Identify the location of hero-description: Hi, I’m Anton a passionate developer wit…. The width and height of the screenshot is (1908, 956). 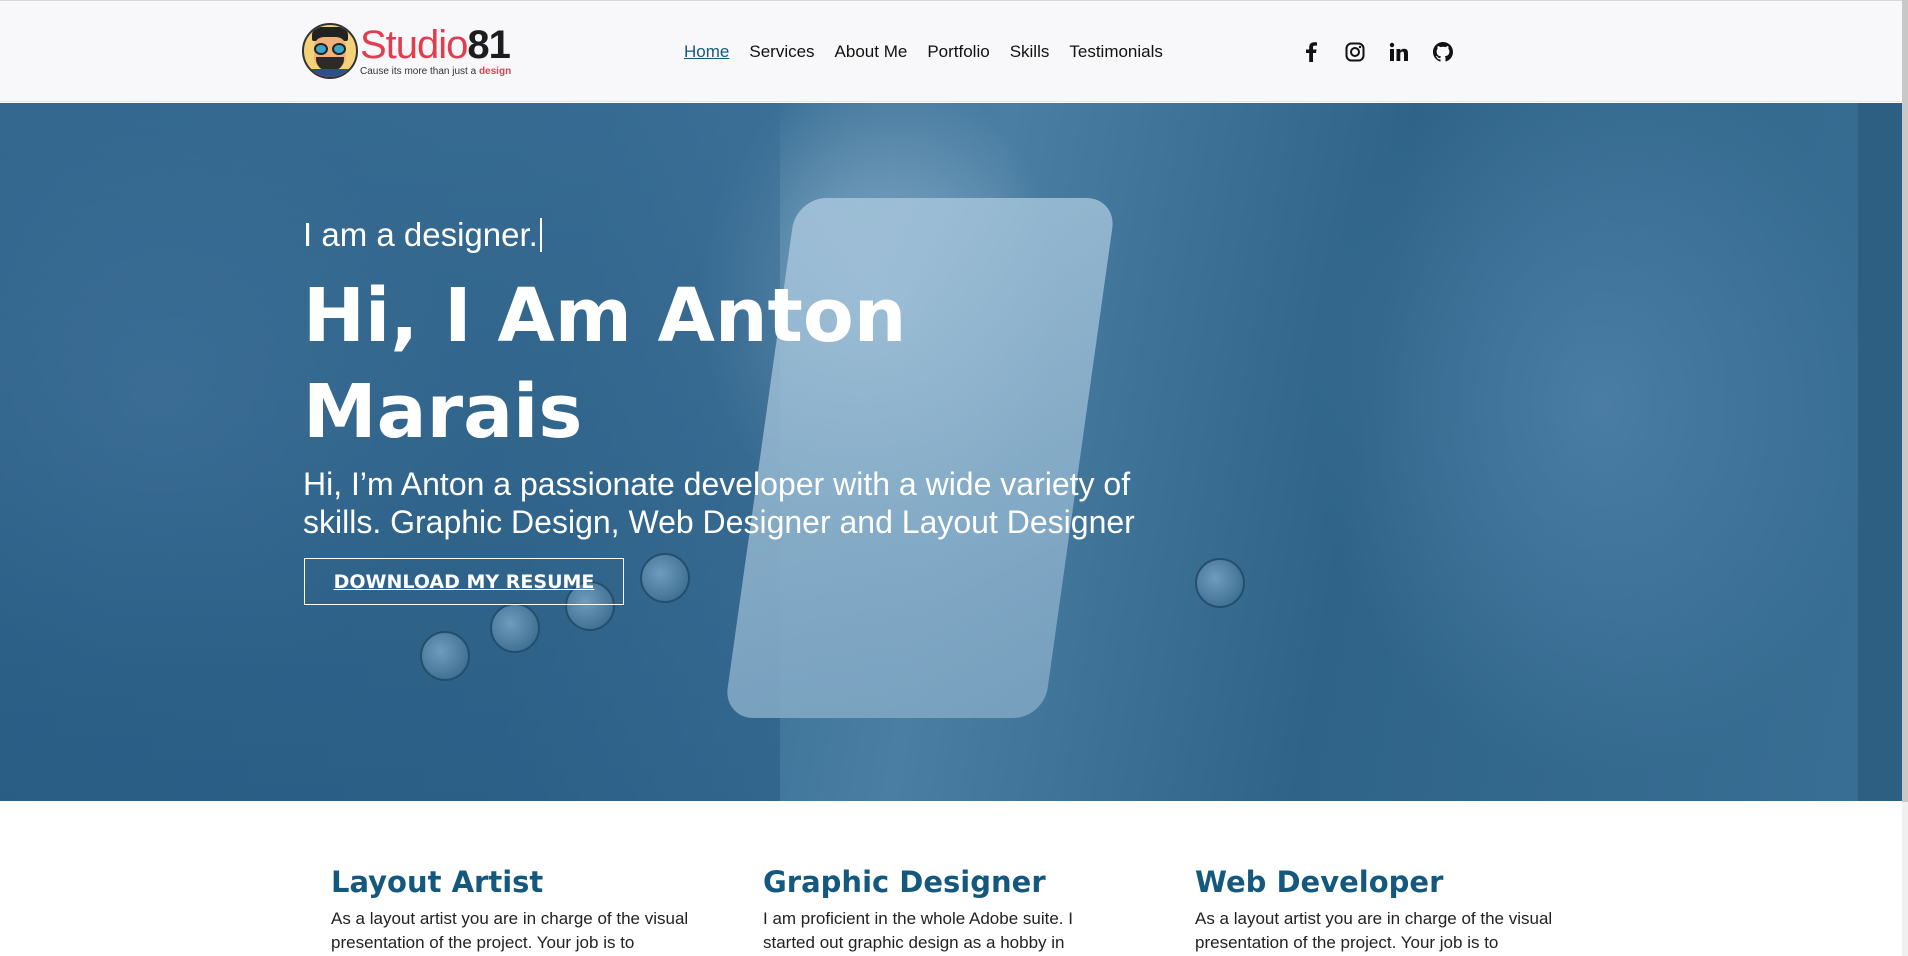
(719, 503).